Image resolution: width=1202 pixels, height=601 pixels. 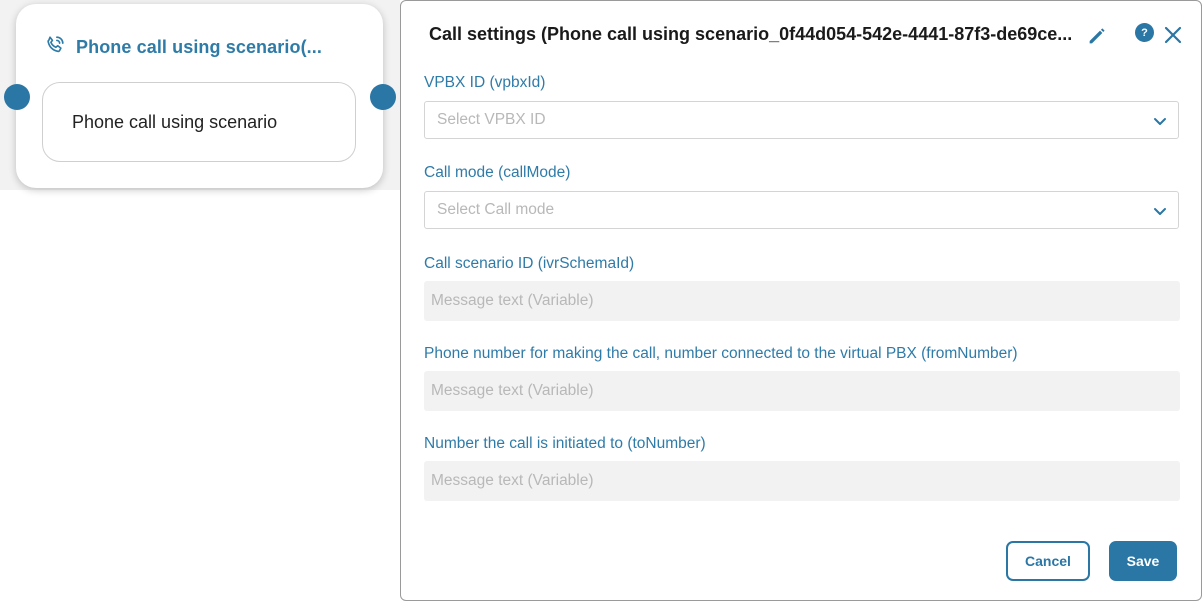 I want to click on call-scenario-id-label: Call scenario ID (ivrSchemaId), so click(x=529, y=263).